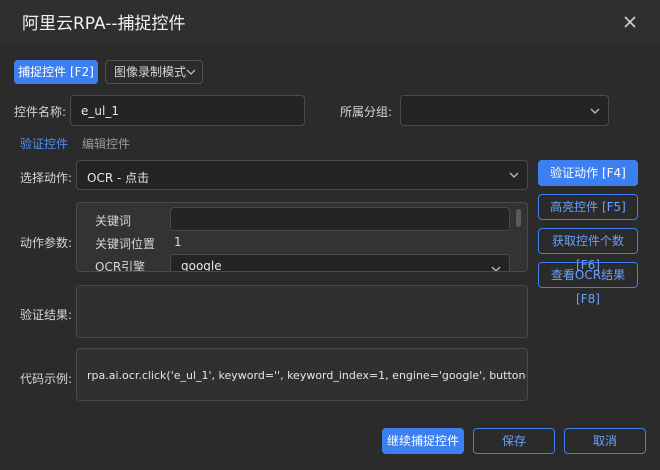 The width and height of the screenshot is (660, 470). Describe the element at coordinates (588, 250) in the screenshot. I see `get-control-count-button: 获取控件个数 [F6]` at that location.